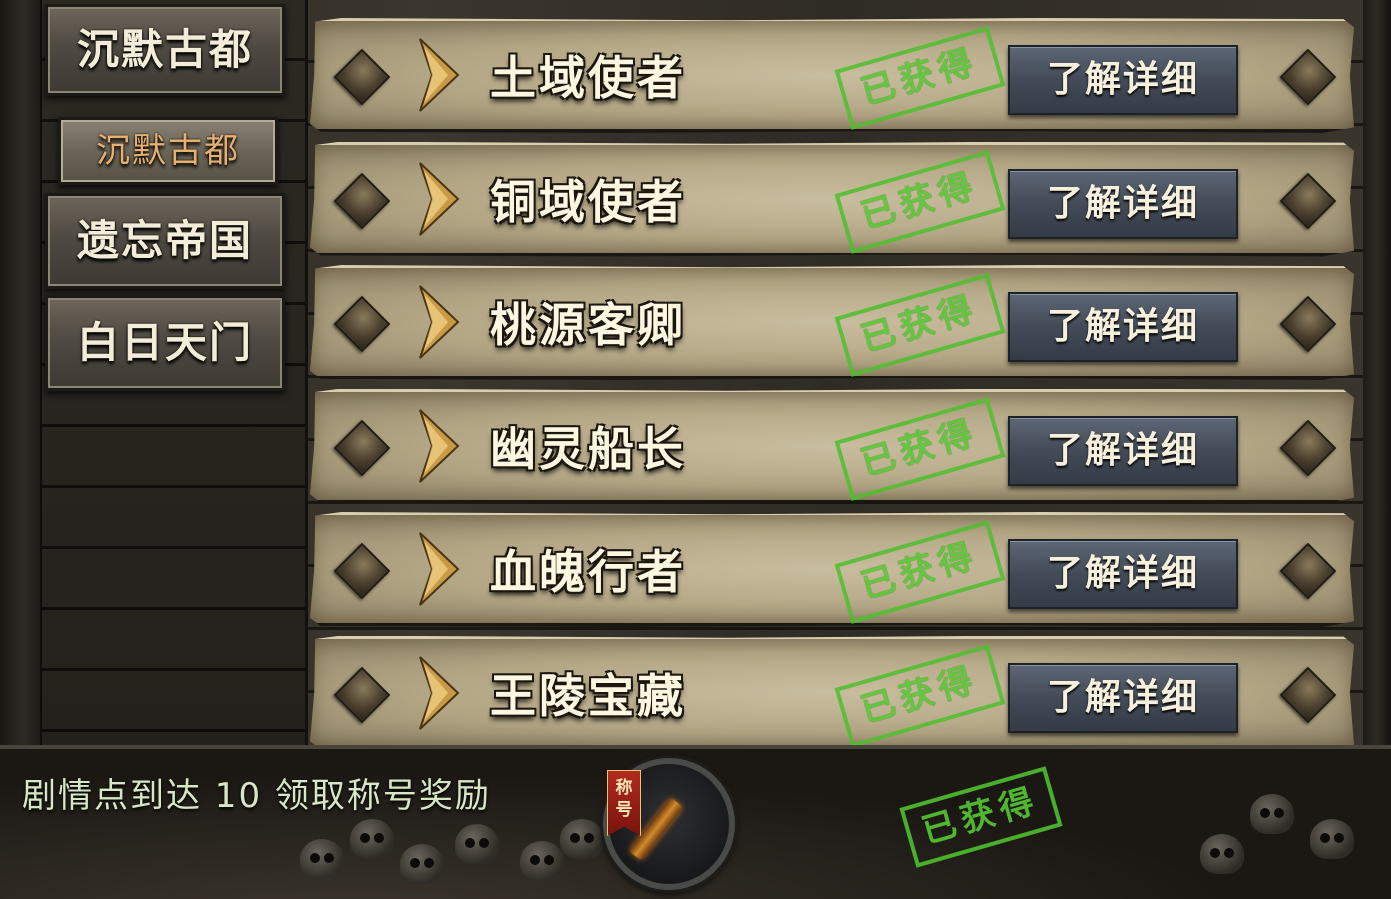 The width and height of the screenshot is (1391, 899). I want to click on row-title: 王陵宝藏, so click(588, 695).